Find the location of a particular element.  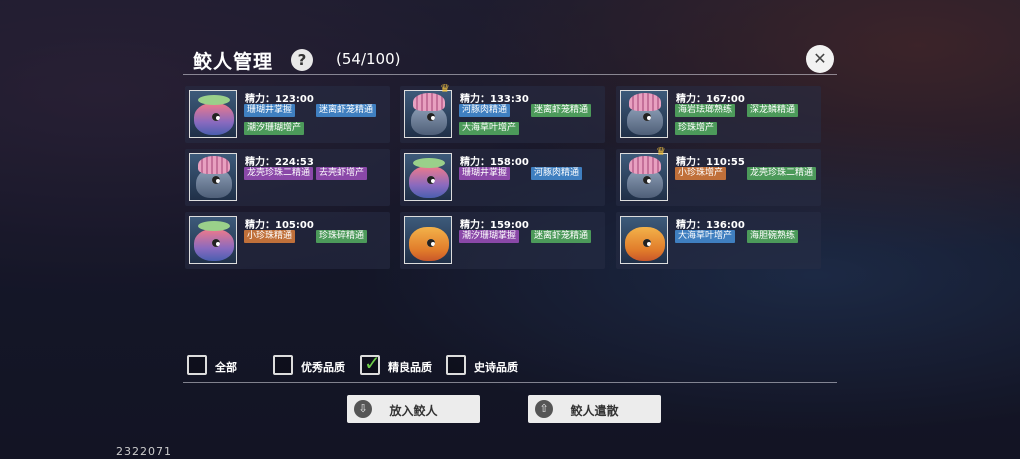

button-label: 鲛人遣散 is located at coordinates (594, 411).